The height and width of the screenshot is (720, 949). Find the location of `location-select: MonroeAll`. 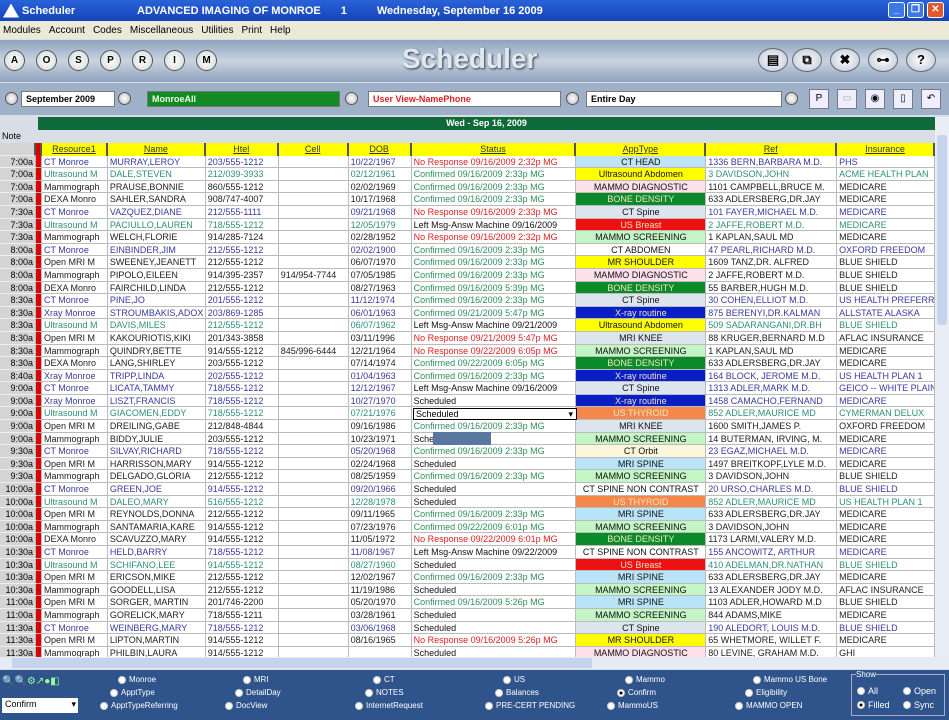

location-select: MonroeAll is located at coordinates (243, 99).